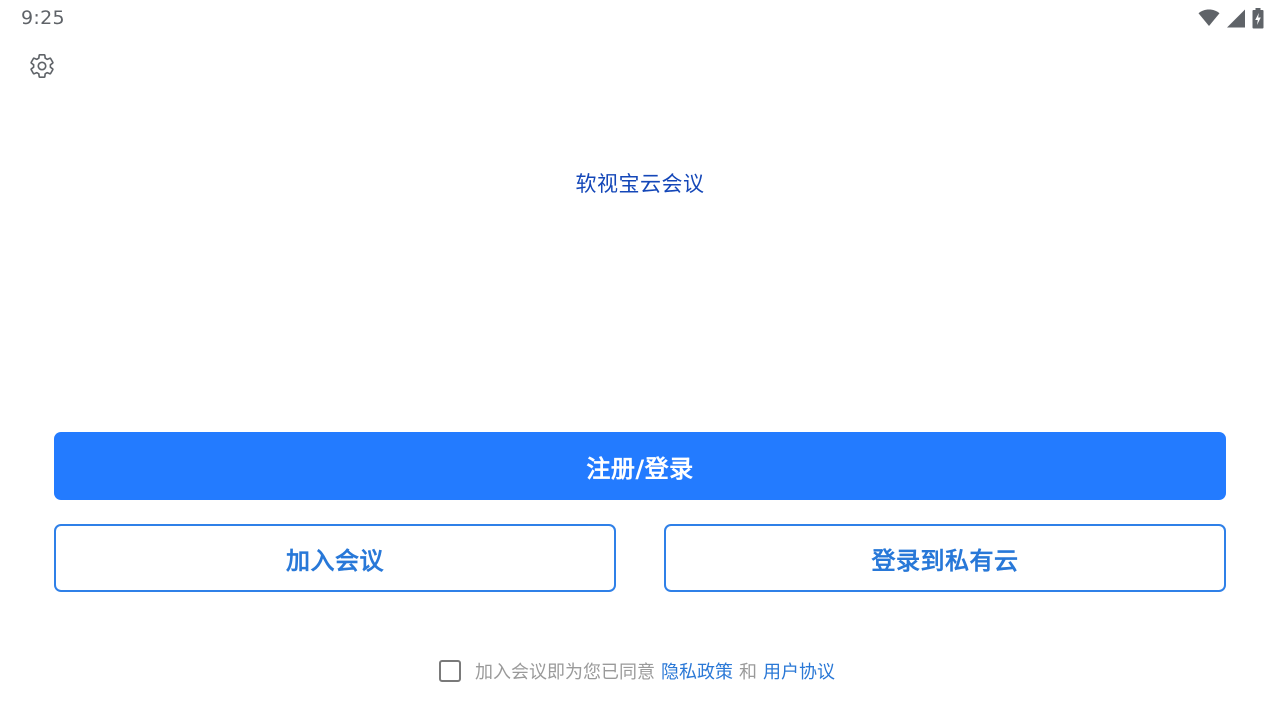 Image resolution: width=1280 pixels, height=720 pixels. Describe the element at coordinates (1236, 18) in the screenshot. I see `signal-icon` at that location.